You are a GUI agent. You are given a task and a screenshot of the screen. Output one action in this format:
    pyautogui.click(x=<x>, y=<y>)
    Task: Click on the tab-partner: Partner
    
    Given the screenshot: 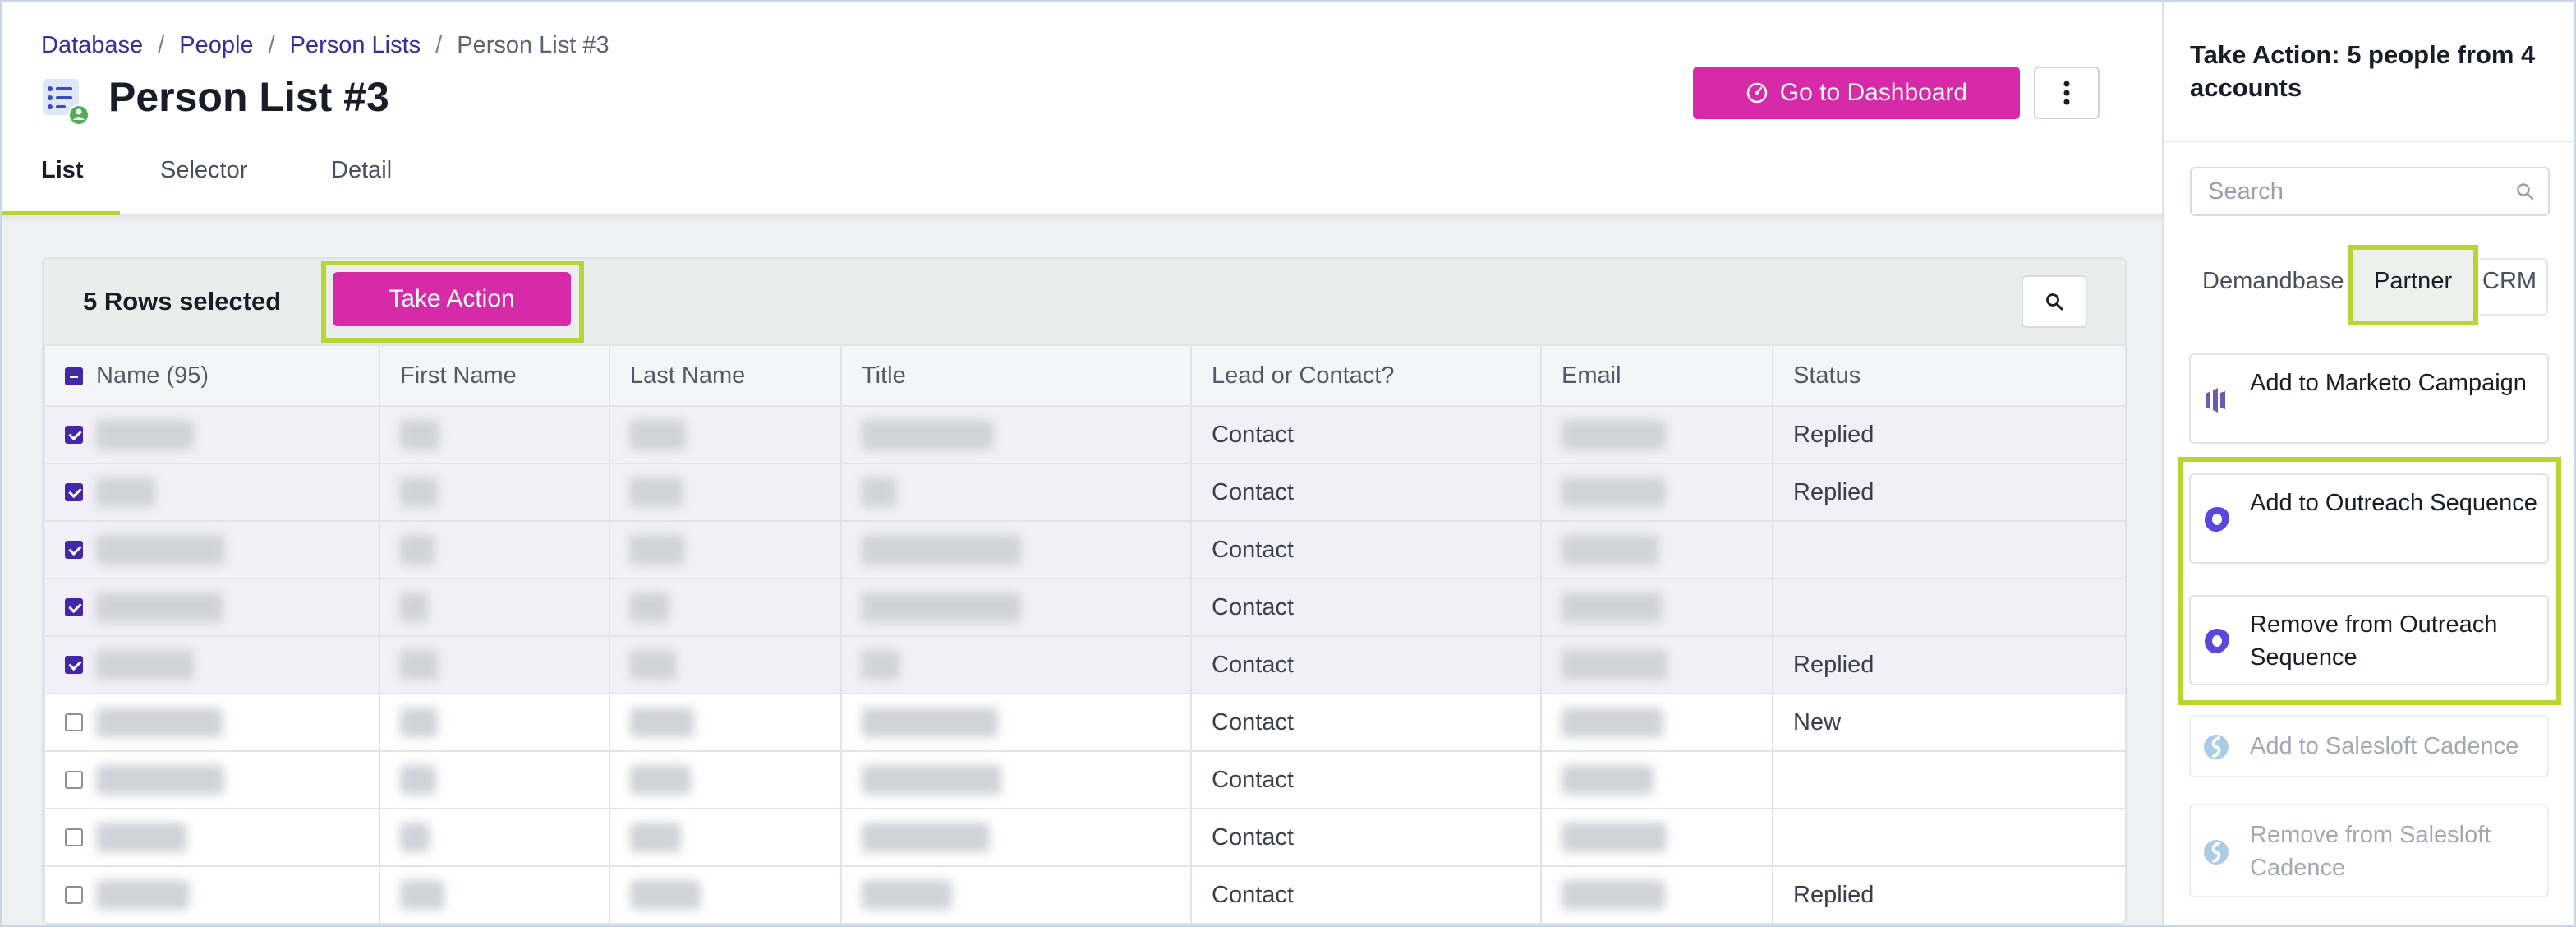 What is the action you would take?
    pyautogui.click(x=2413, y=281)
    